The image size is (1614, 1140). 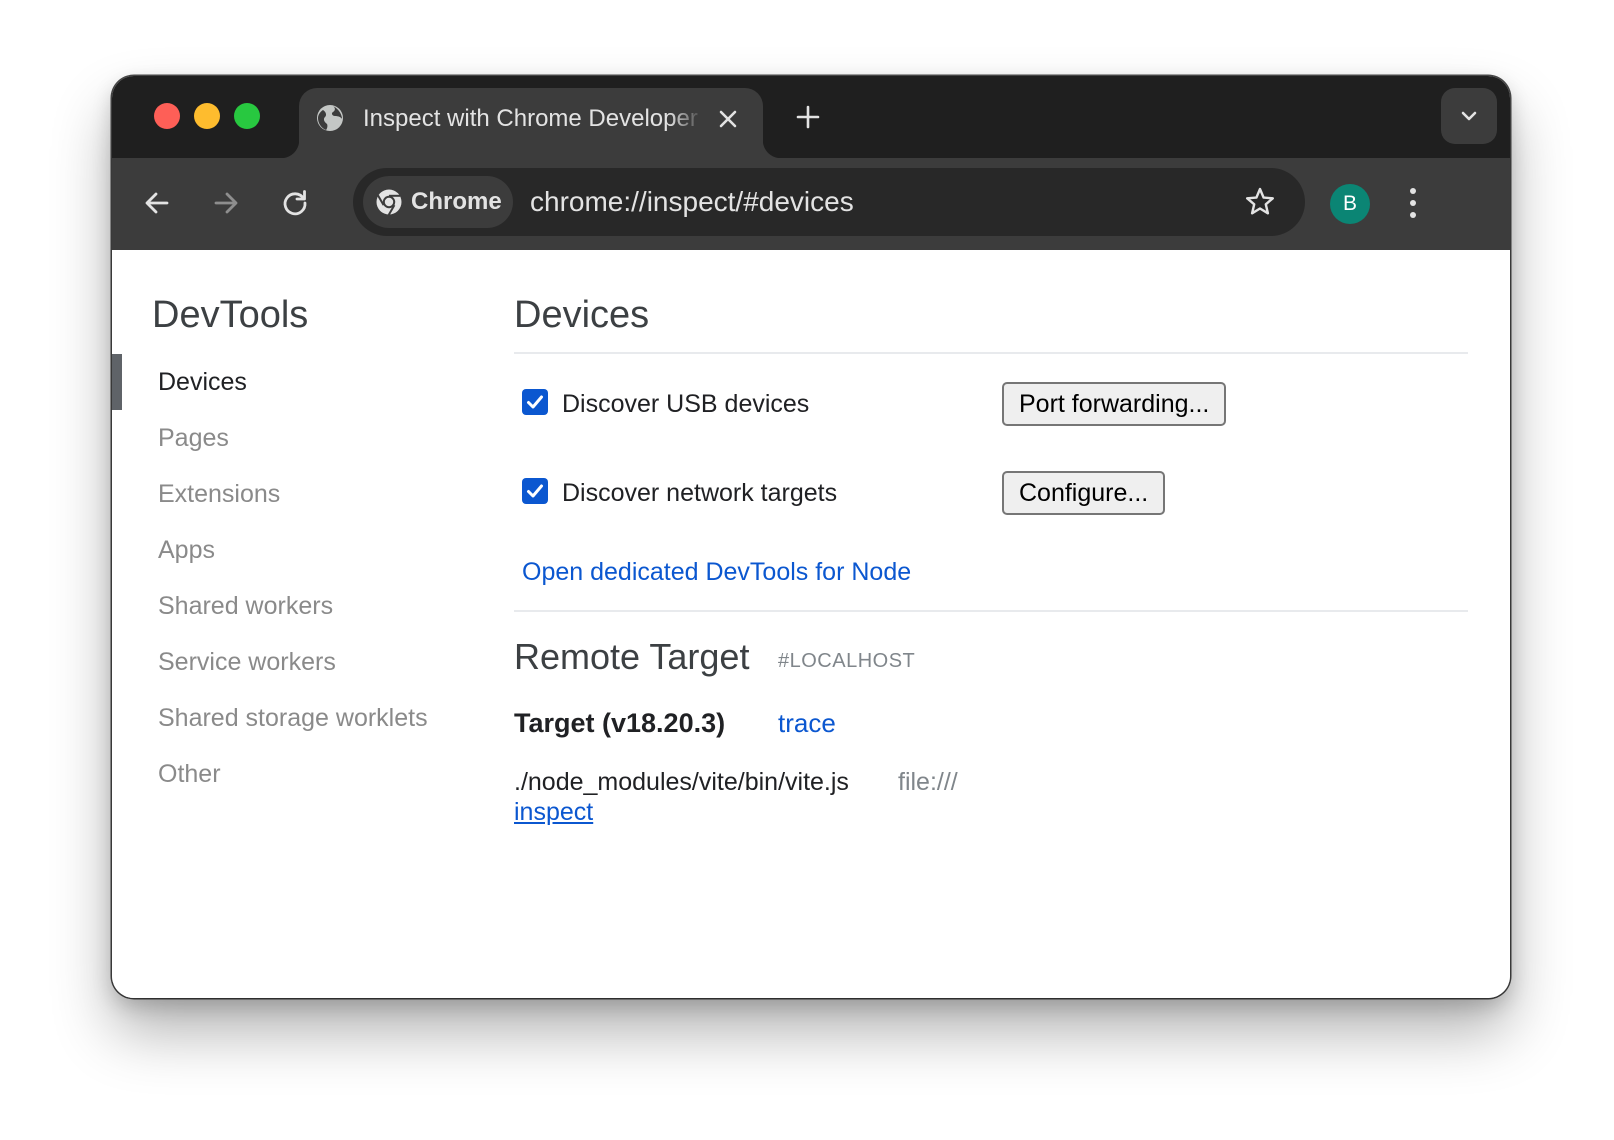 I want to click on remote-target-heading: Remote Target, so click(x=632, y=656).